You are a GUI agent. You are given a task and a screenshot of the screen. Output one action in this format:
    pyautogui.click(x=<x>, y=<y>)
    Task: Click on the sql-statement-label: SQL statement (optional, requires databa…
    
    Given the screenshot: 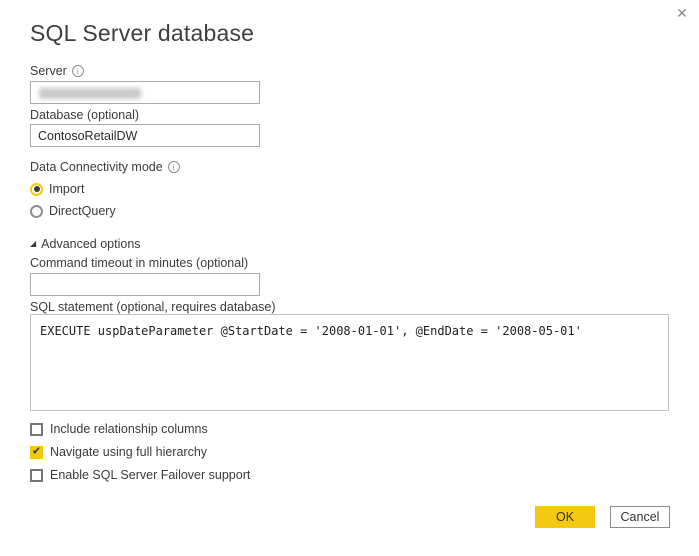 What is the action you would take?
    pyautogui.click(x=153, y=307)
    